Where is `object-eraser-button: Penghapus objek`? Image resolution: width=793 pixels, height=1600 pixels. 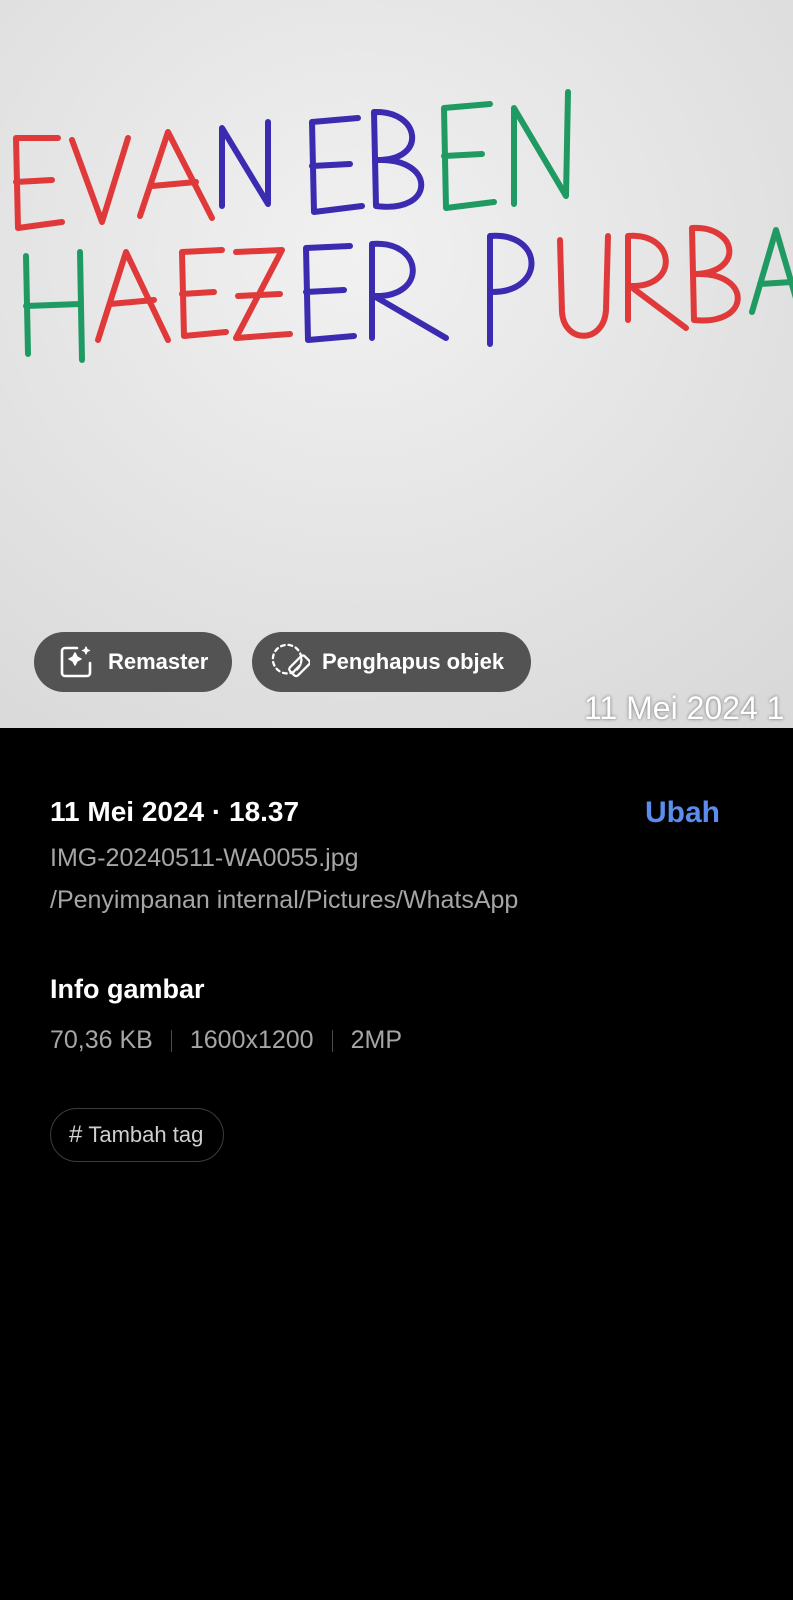
object-eraser-button: Penghapus objek is located at coordinates (391, 662).